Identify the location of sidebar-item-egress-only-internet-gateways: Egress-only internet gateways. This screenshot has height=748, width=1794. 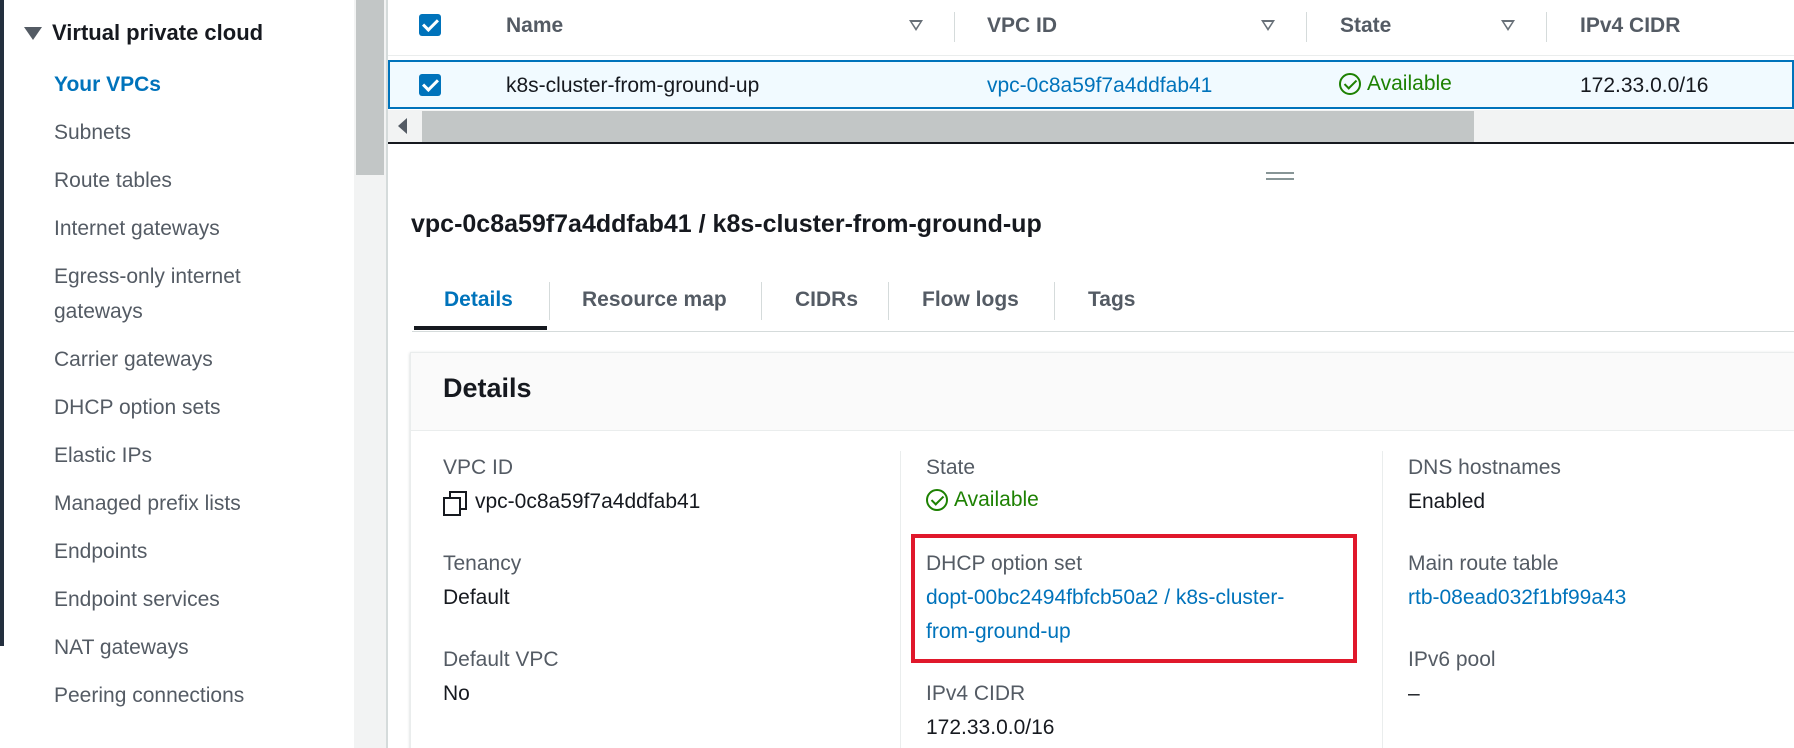
(174, 294).